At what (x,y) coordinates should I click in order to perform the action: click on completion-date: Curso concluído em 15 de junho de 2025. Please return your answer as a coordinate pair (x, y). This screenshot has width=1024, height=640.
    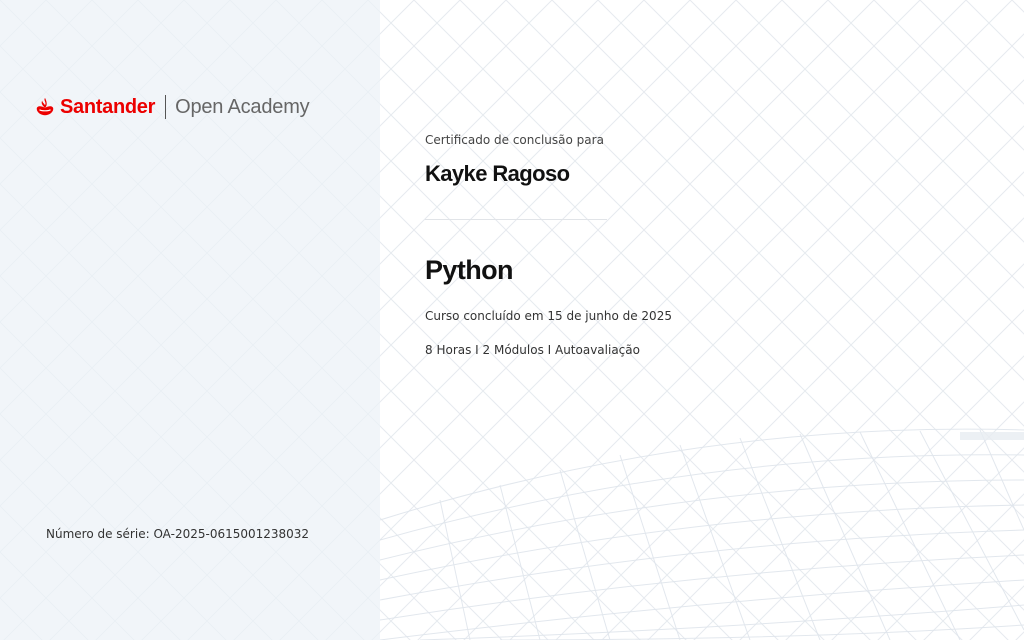
    Looking at the image, I should click on (548, 316).